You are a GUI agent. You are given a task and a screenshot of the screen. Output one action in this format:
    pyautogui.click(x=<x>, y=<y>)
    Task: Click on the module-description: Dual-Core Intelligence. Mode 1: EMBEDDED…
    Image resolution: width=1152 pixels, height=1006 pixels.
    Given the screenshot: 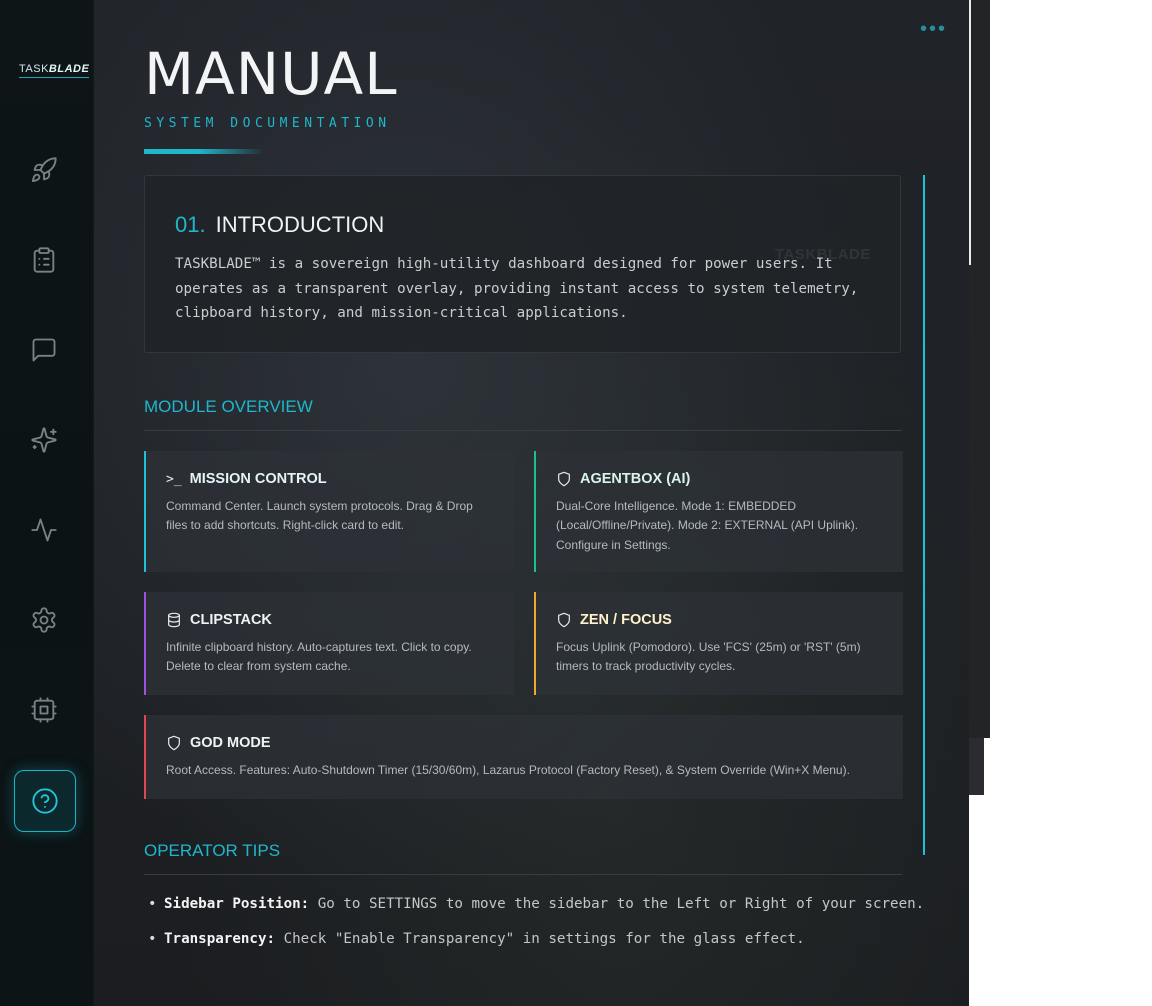 What is the action you would take?
    pyautogui.click(x=707, y=525)
    